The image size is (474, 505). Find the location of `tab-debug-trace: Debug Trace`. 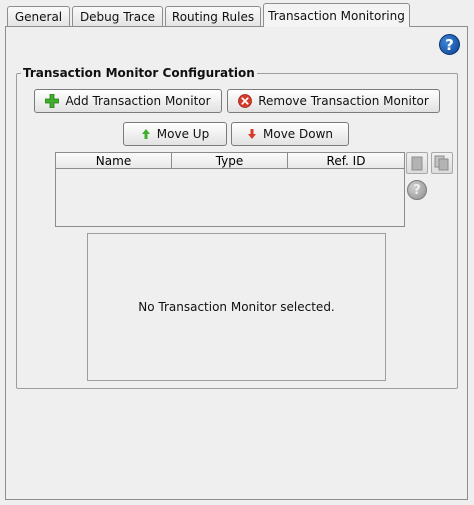

tab-debug-trace: Debug Trace is located at coordinates (117, 16).